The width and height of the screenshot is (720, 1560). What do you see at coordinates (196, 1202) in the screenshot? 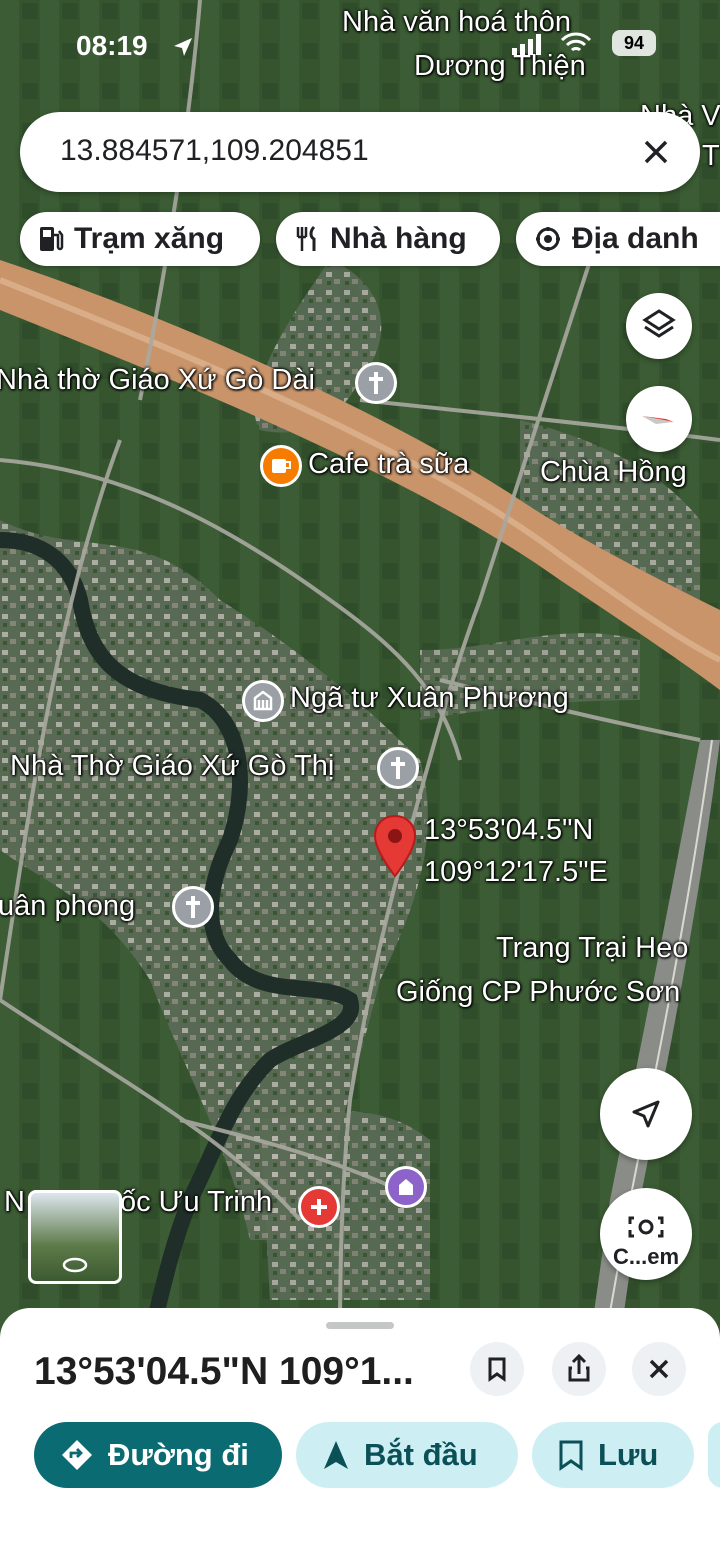
I see `map-label-uu-trinh: ốc Ưu Trinh` at bounding box center [196, 1202].